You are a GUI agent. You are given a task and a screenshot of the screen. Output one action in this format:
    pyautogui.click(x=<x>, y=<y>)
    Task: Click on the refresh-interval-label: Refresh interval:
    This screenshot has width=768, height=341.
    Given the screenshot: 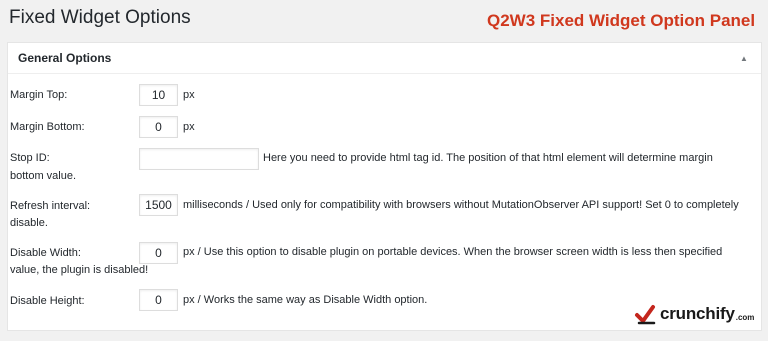 What is the action you would take?
    pyautogui.click(x=50, y=206)
    